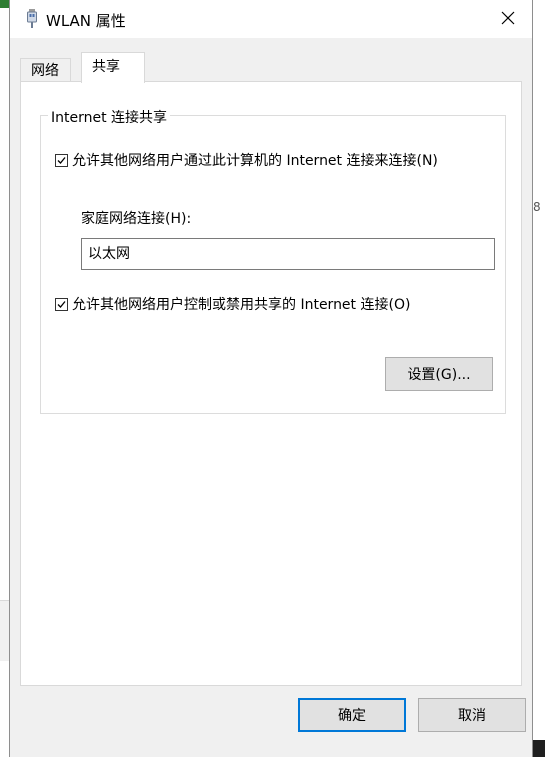  I want to click on group-title: Internet 连接共享, so click(109, 117).